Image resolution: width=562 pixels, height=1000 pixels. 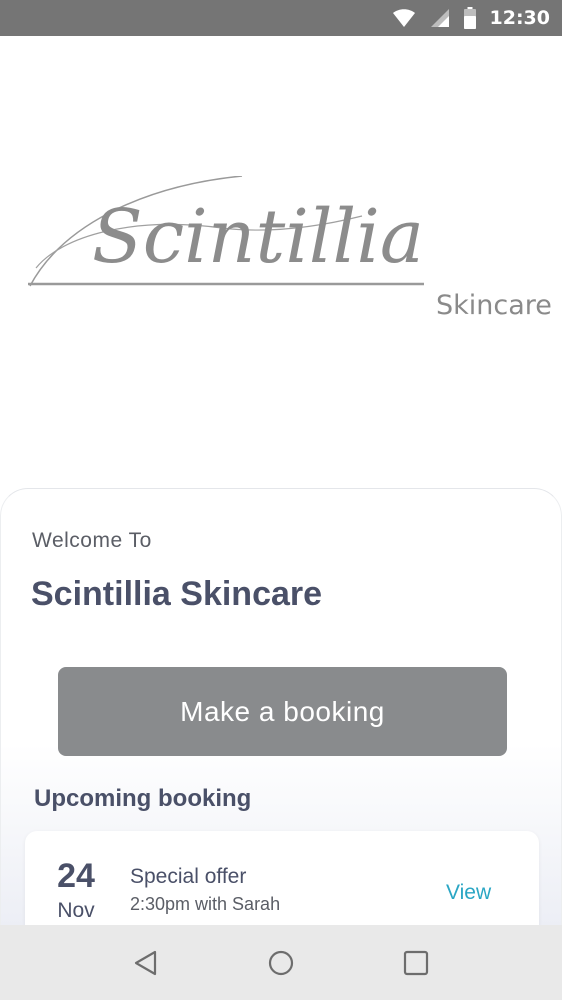 What do you see at coordinates (469, 18) in the screenshot?
I see `battery-icon` at bounding box center [469, 18].